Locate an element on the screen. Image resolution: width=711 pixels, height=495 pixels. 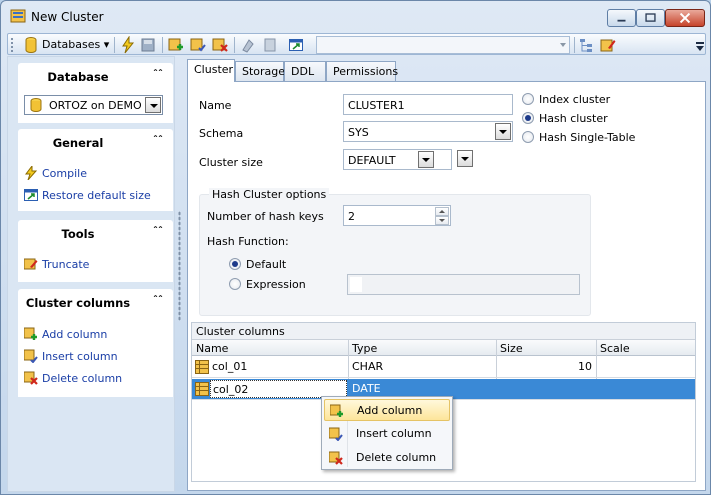
row-type-cell: DATE is located at coordinates (366, 388).